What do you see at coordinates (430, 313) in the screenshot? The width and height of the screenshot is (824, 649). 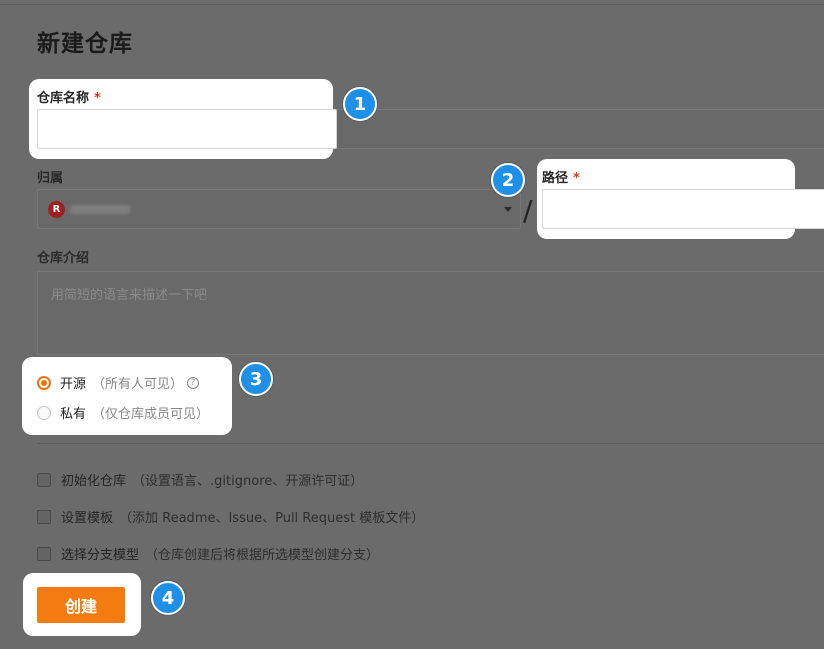 I see `description-textarea: 用简短的语言来描述一下吧` at bounding box center [430, 313].